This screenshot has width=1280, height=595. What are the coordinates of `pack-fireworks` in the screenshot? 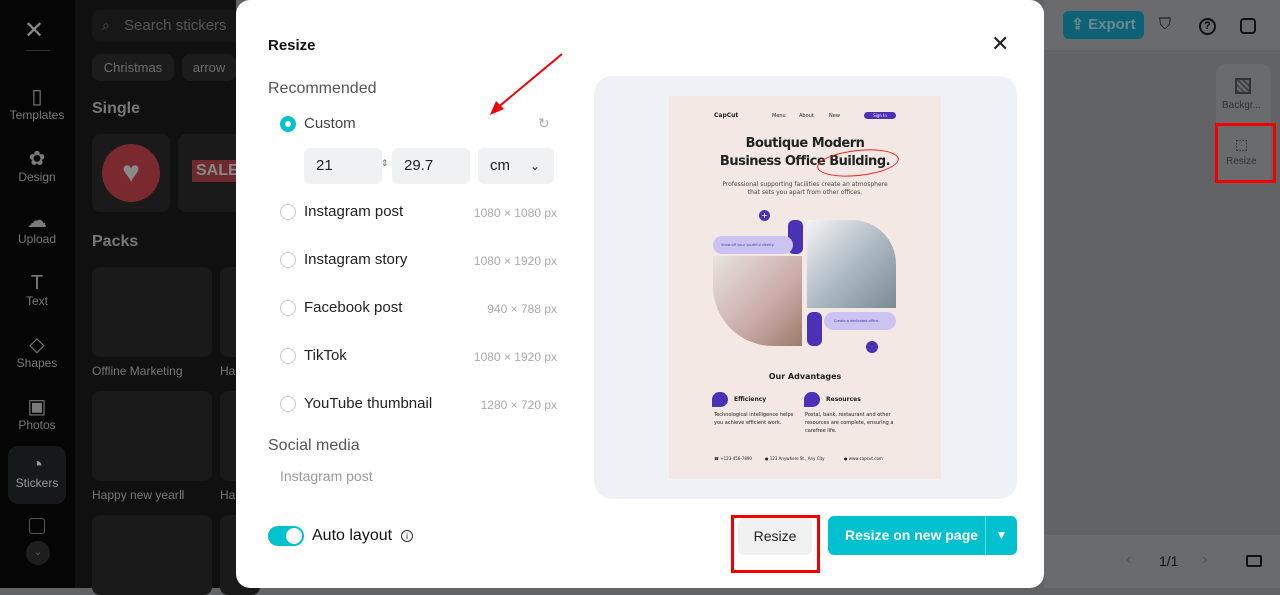 It's located at (152, 555).